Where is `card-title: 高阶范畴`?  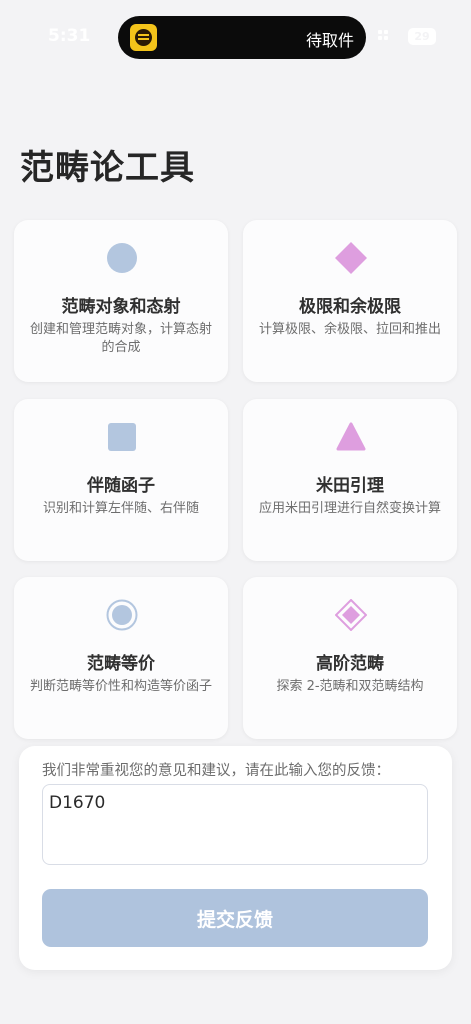
card-title: 高阶范畴 is located at coordinates (350, 664).